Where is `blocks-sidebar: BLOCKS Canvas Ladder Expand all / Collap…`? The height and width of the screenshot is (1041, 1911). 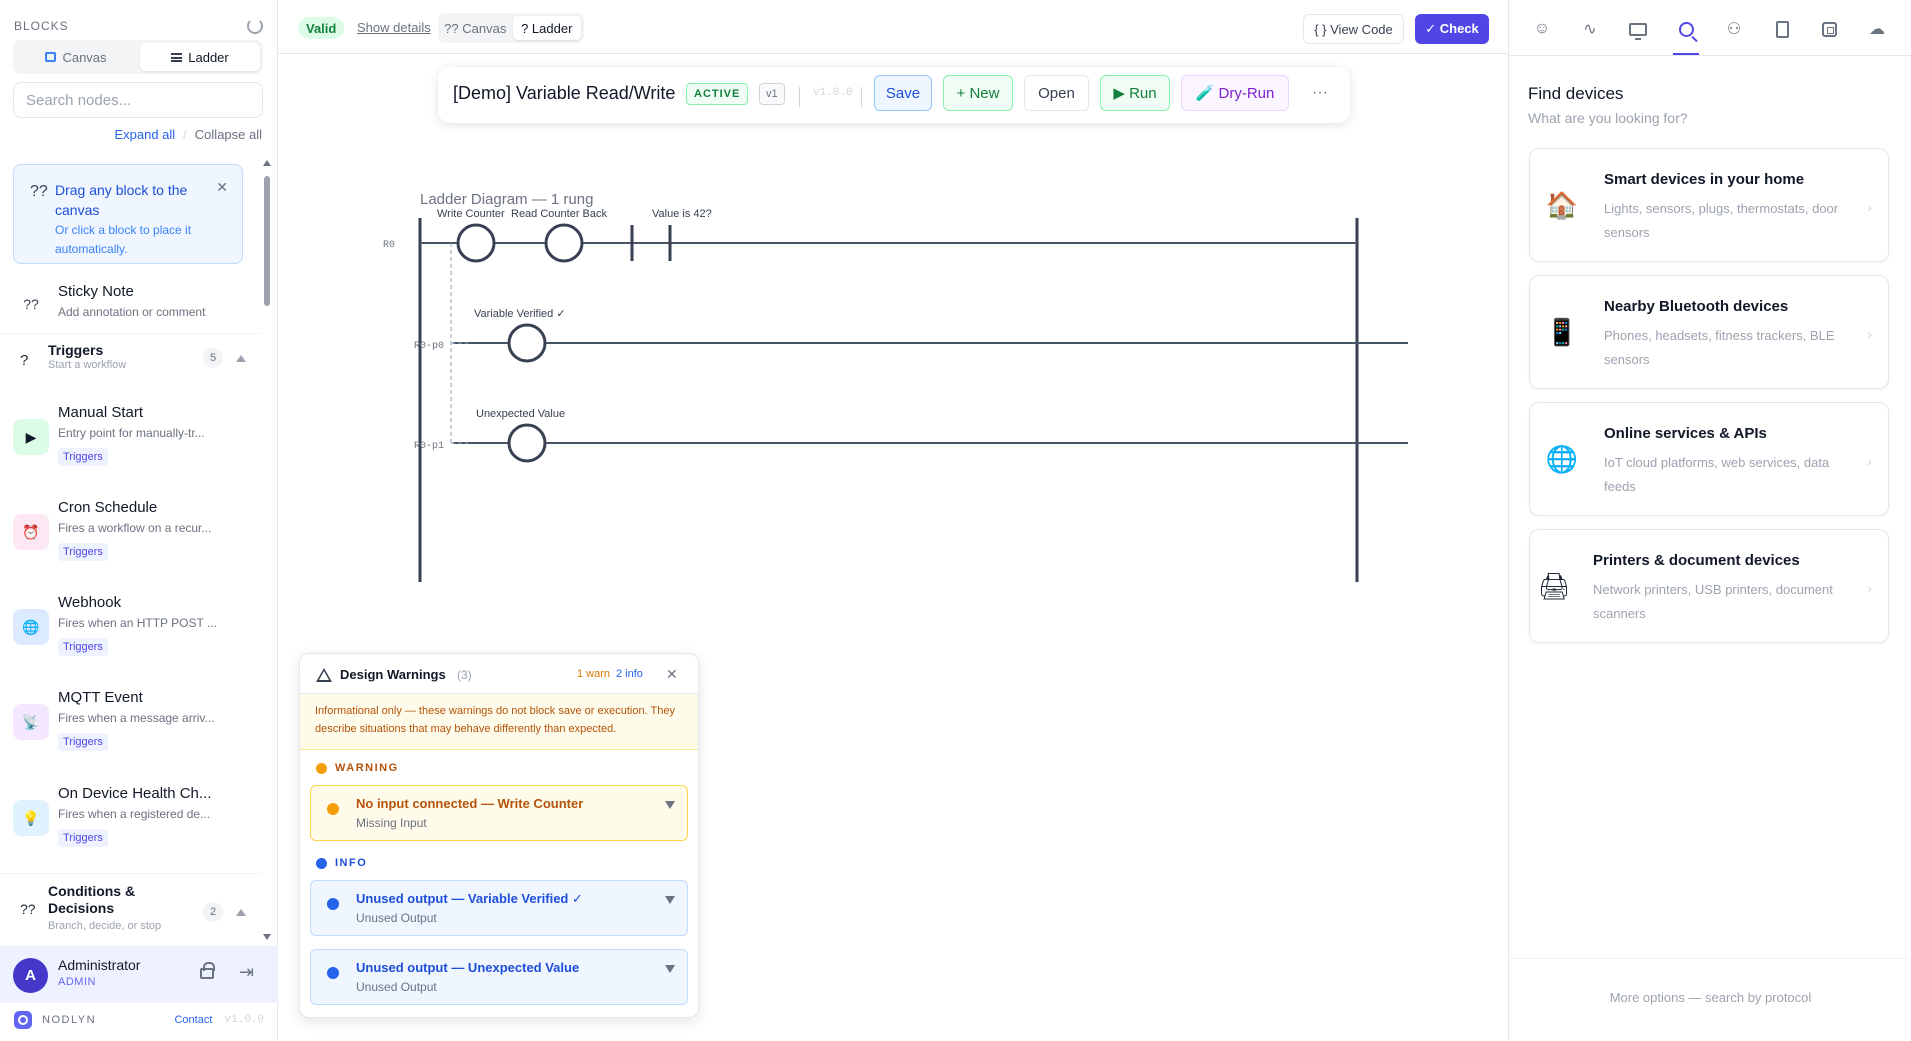 blocks-sidebar: BLOCKS Canvas Ladder Expand all / Collap… is located at coordinates (139, 520).